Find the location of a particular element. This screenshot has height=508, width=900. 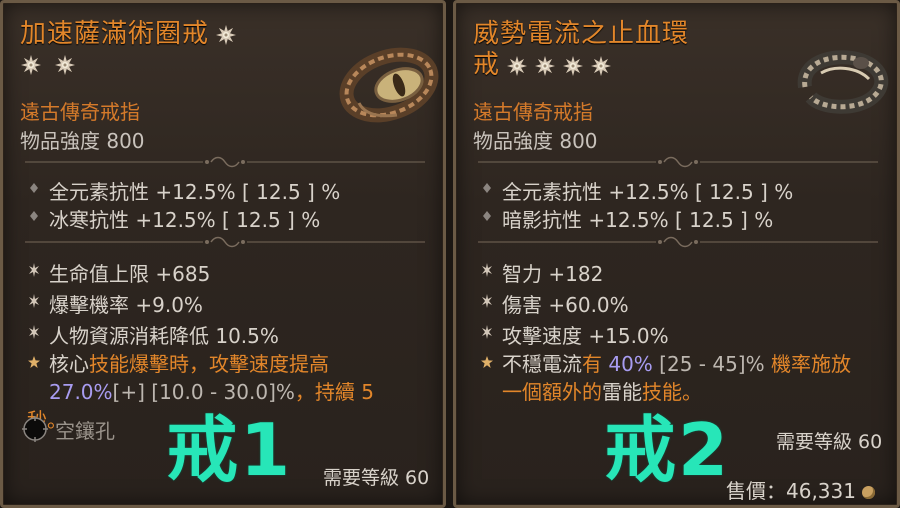

overlay-label: 戒2 is located at coordinates (667, 450).